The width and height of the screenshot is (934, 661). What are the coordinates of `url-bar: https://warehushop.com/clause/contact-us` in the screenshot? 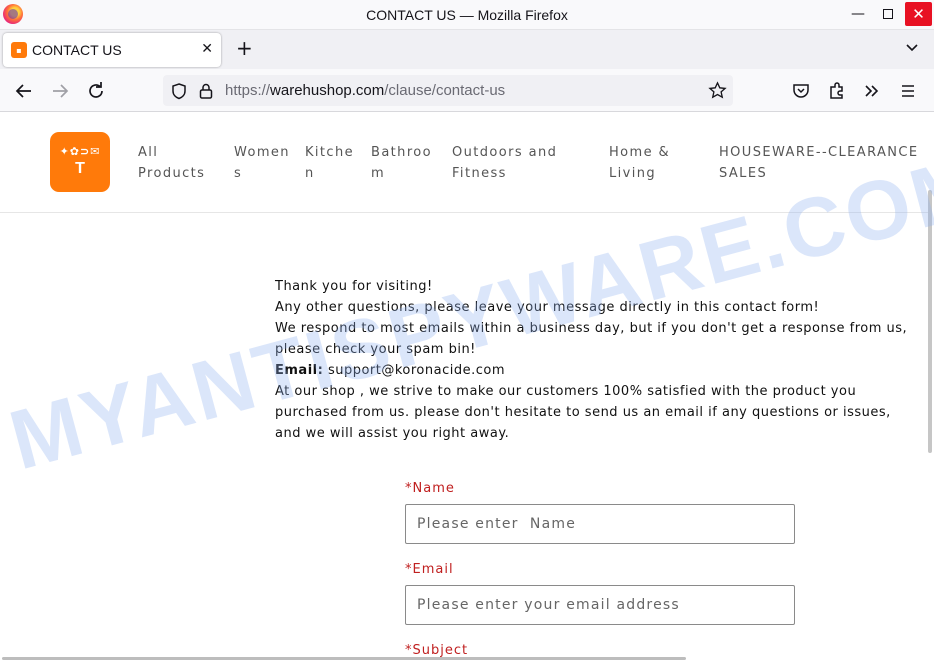 It's located at (448, 90).